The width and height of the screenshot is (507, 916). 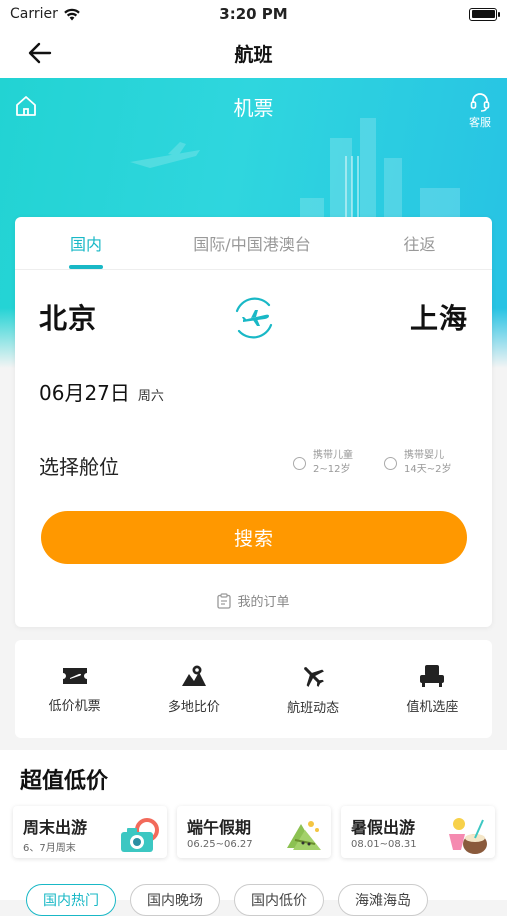 I want to click on service-shortcuts: 低价机票 多地比价 航班动态 值机选座, so click(x=253, y=689).